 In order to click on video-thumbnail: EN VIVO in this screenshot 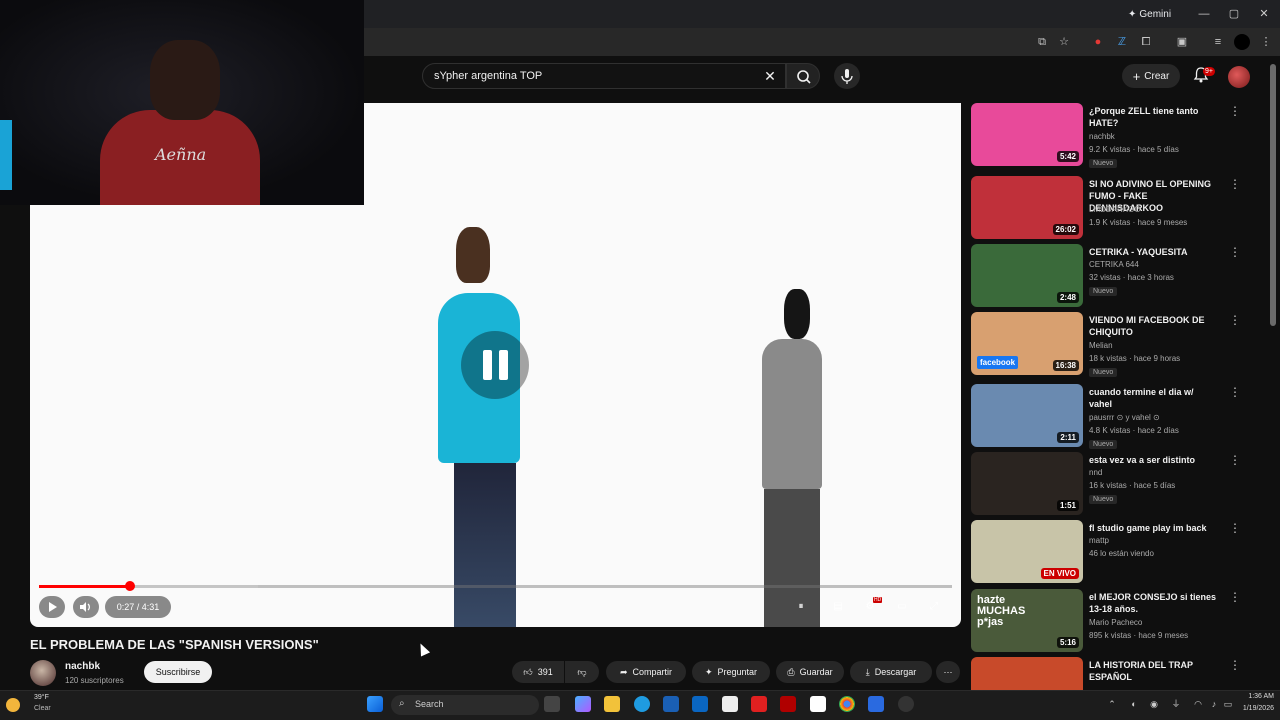, I will do `click(1027, 551)`.